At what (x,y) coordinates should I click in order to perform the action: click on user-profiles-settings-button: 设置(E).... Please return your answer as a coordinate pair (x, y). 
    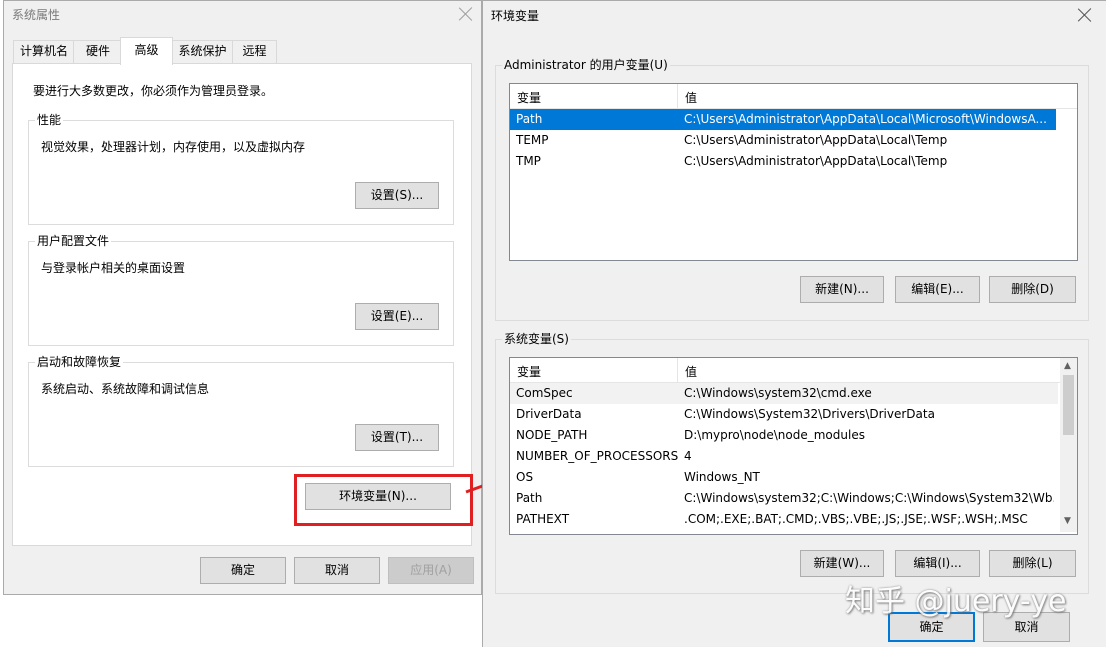
    Looking at the image, I should click on (397, 316).